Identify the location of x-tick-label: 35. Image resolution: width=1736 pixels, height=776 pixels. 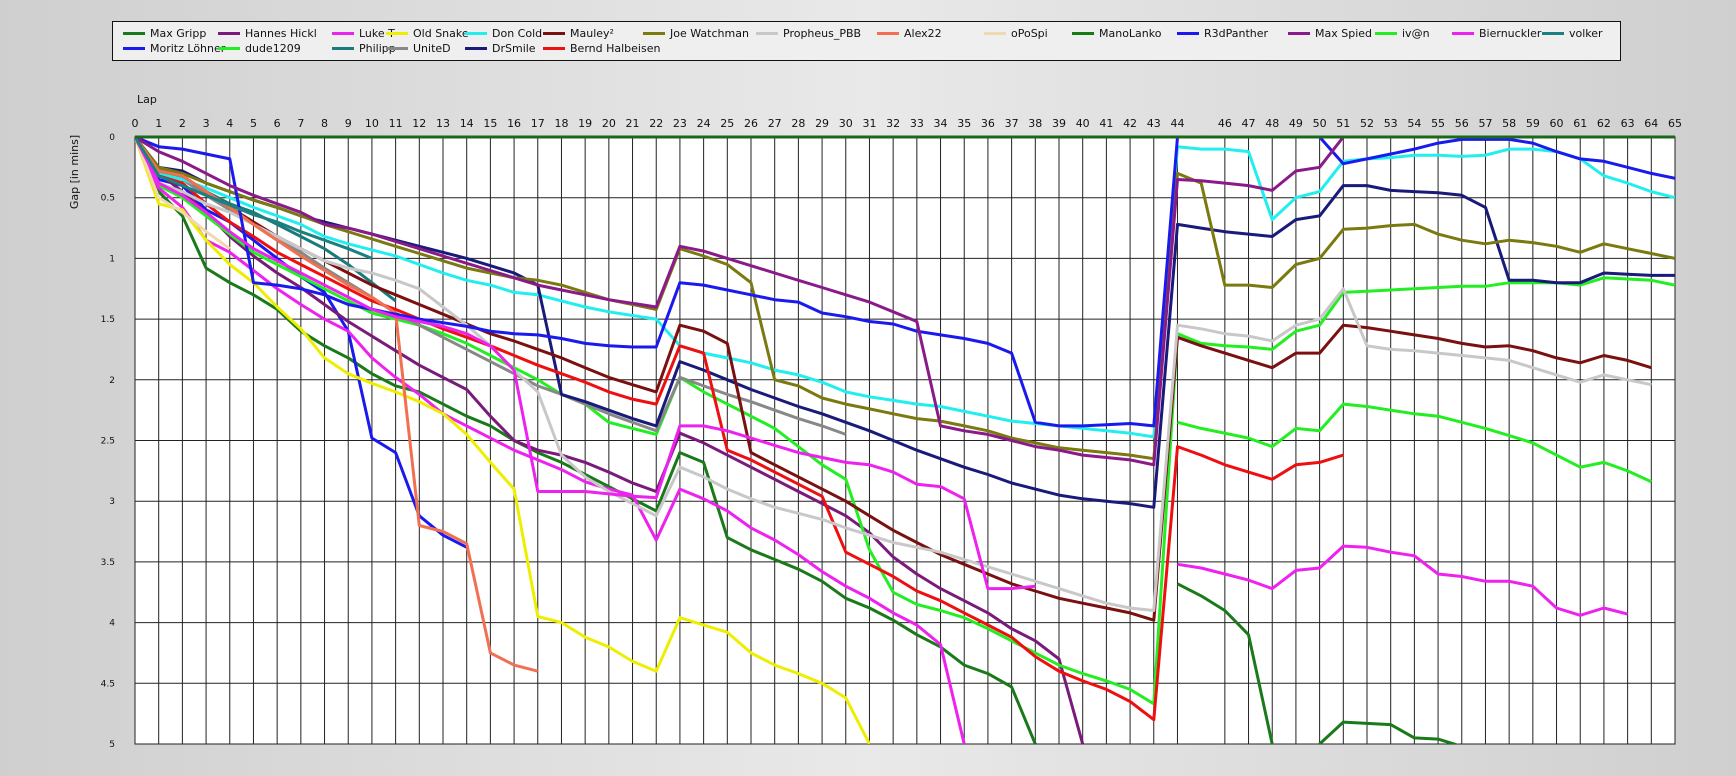
(964, 123).